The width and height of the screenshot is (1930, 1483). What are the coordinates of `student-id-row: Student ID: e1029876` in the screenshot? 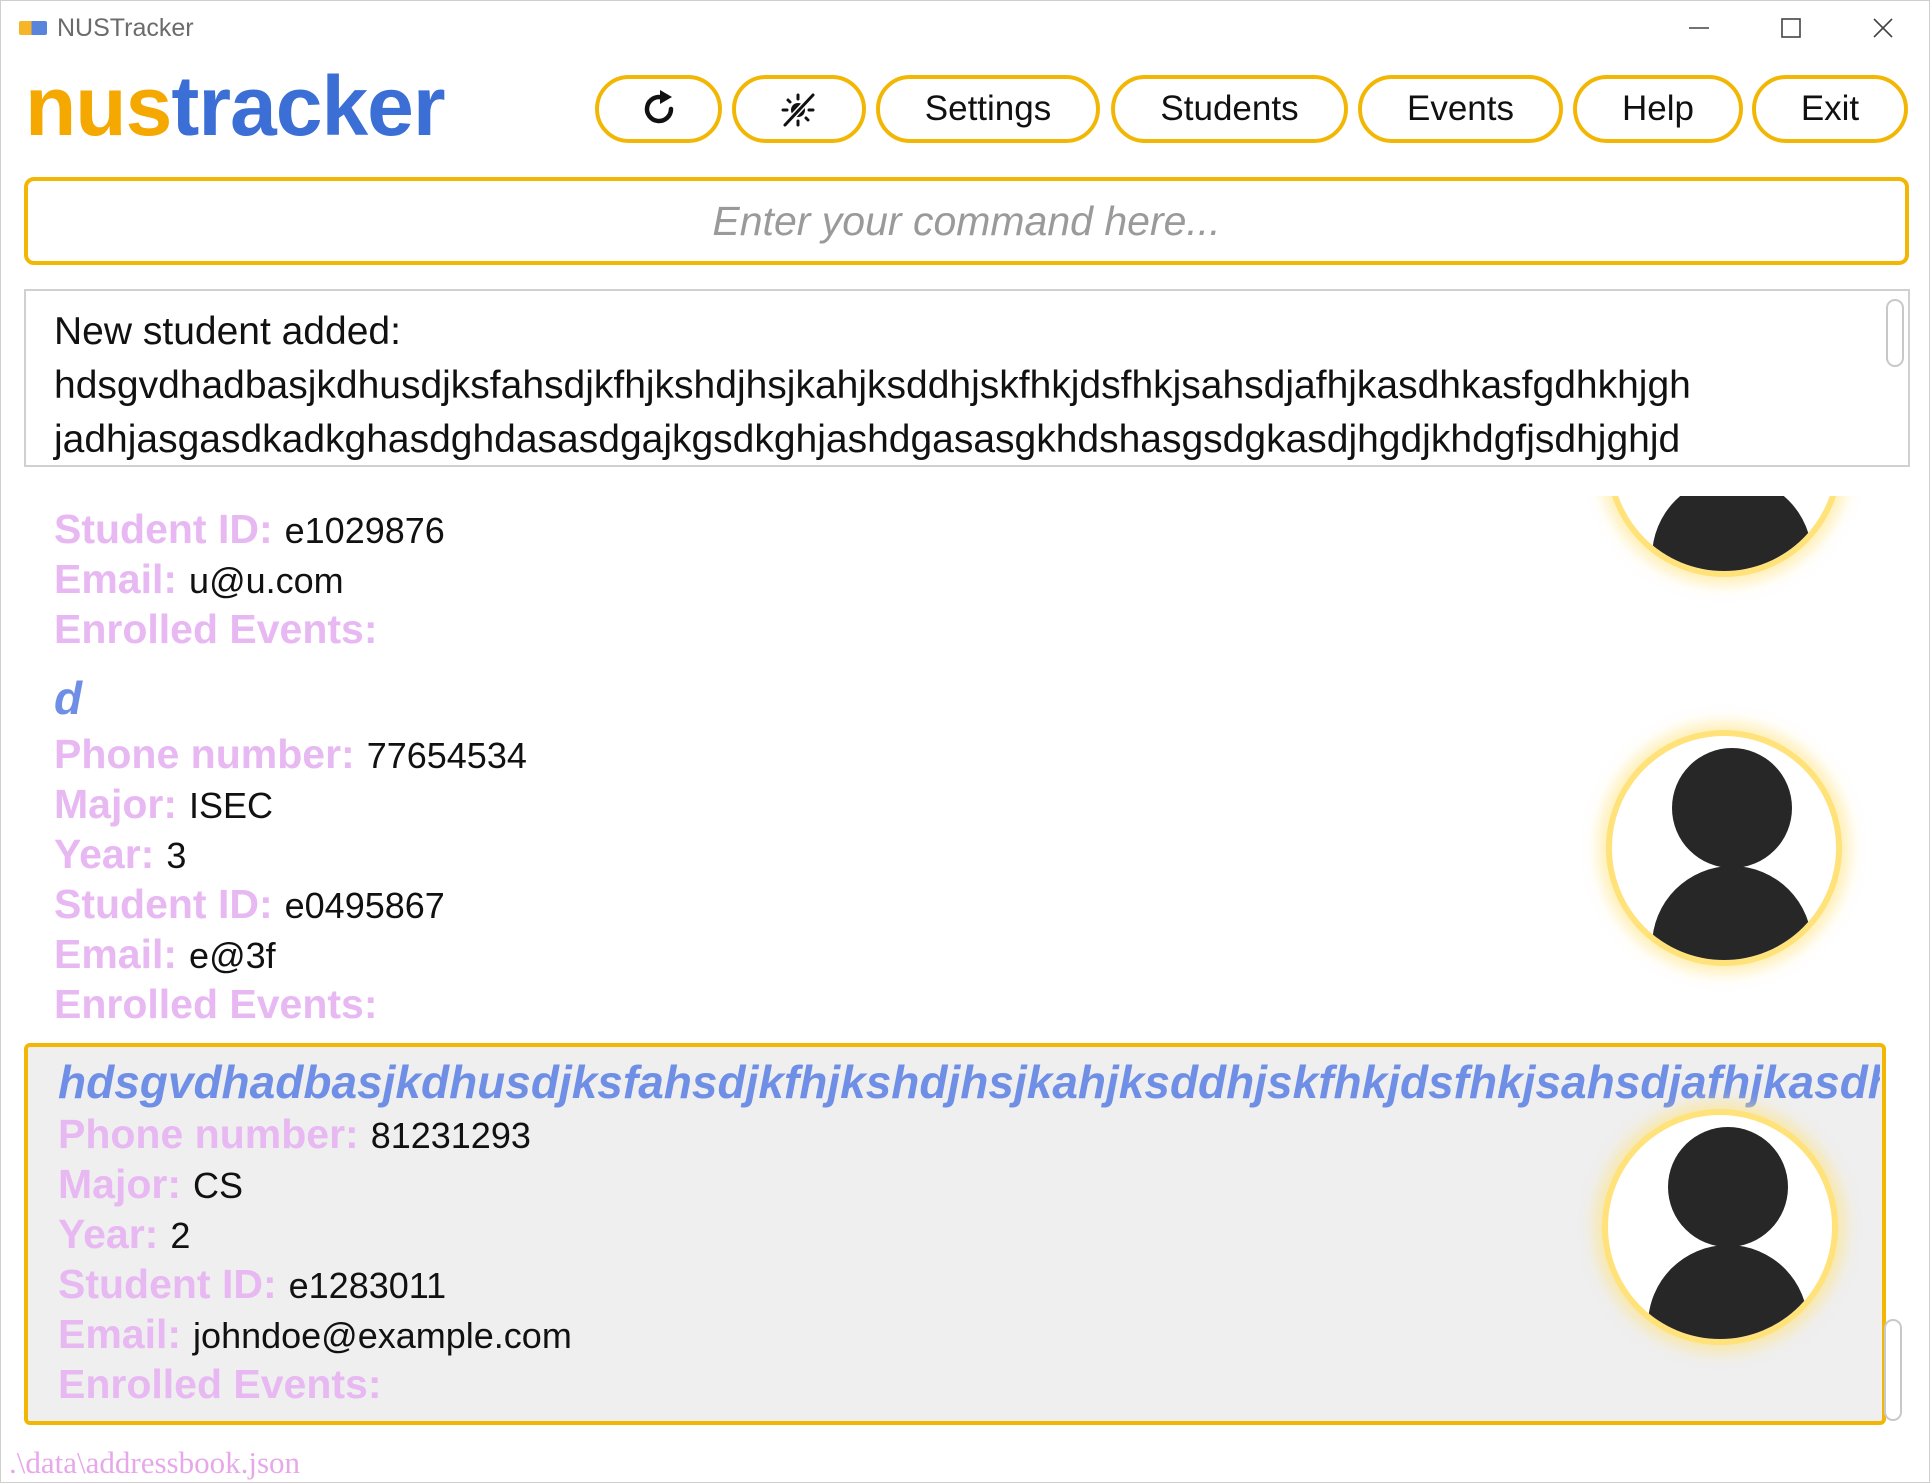 It's located at (249, 529).